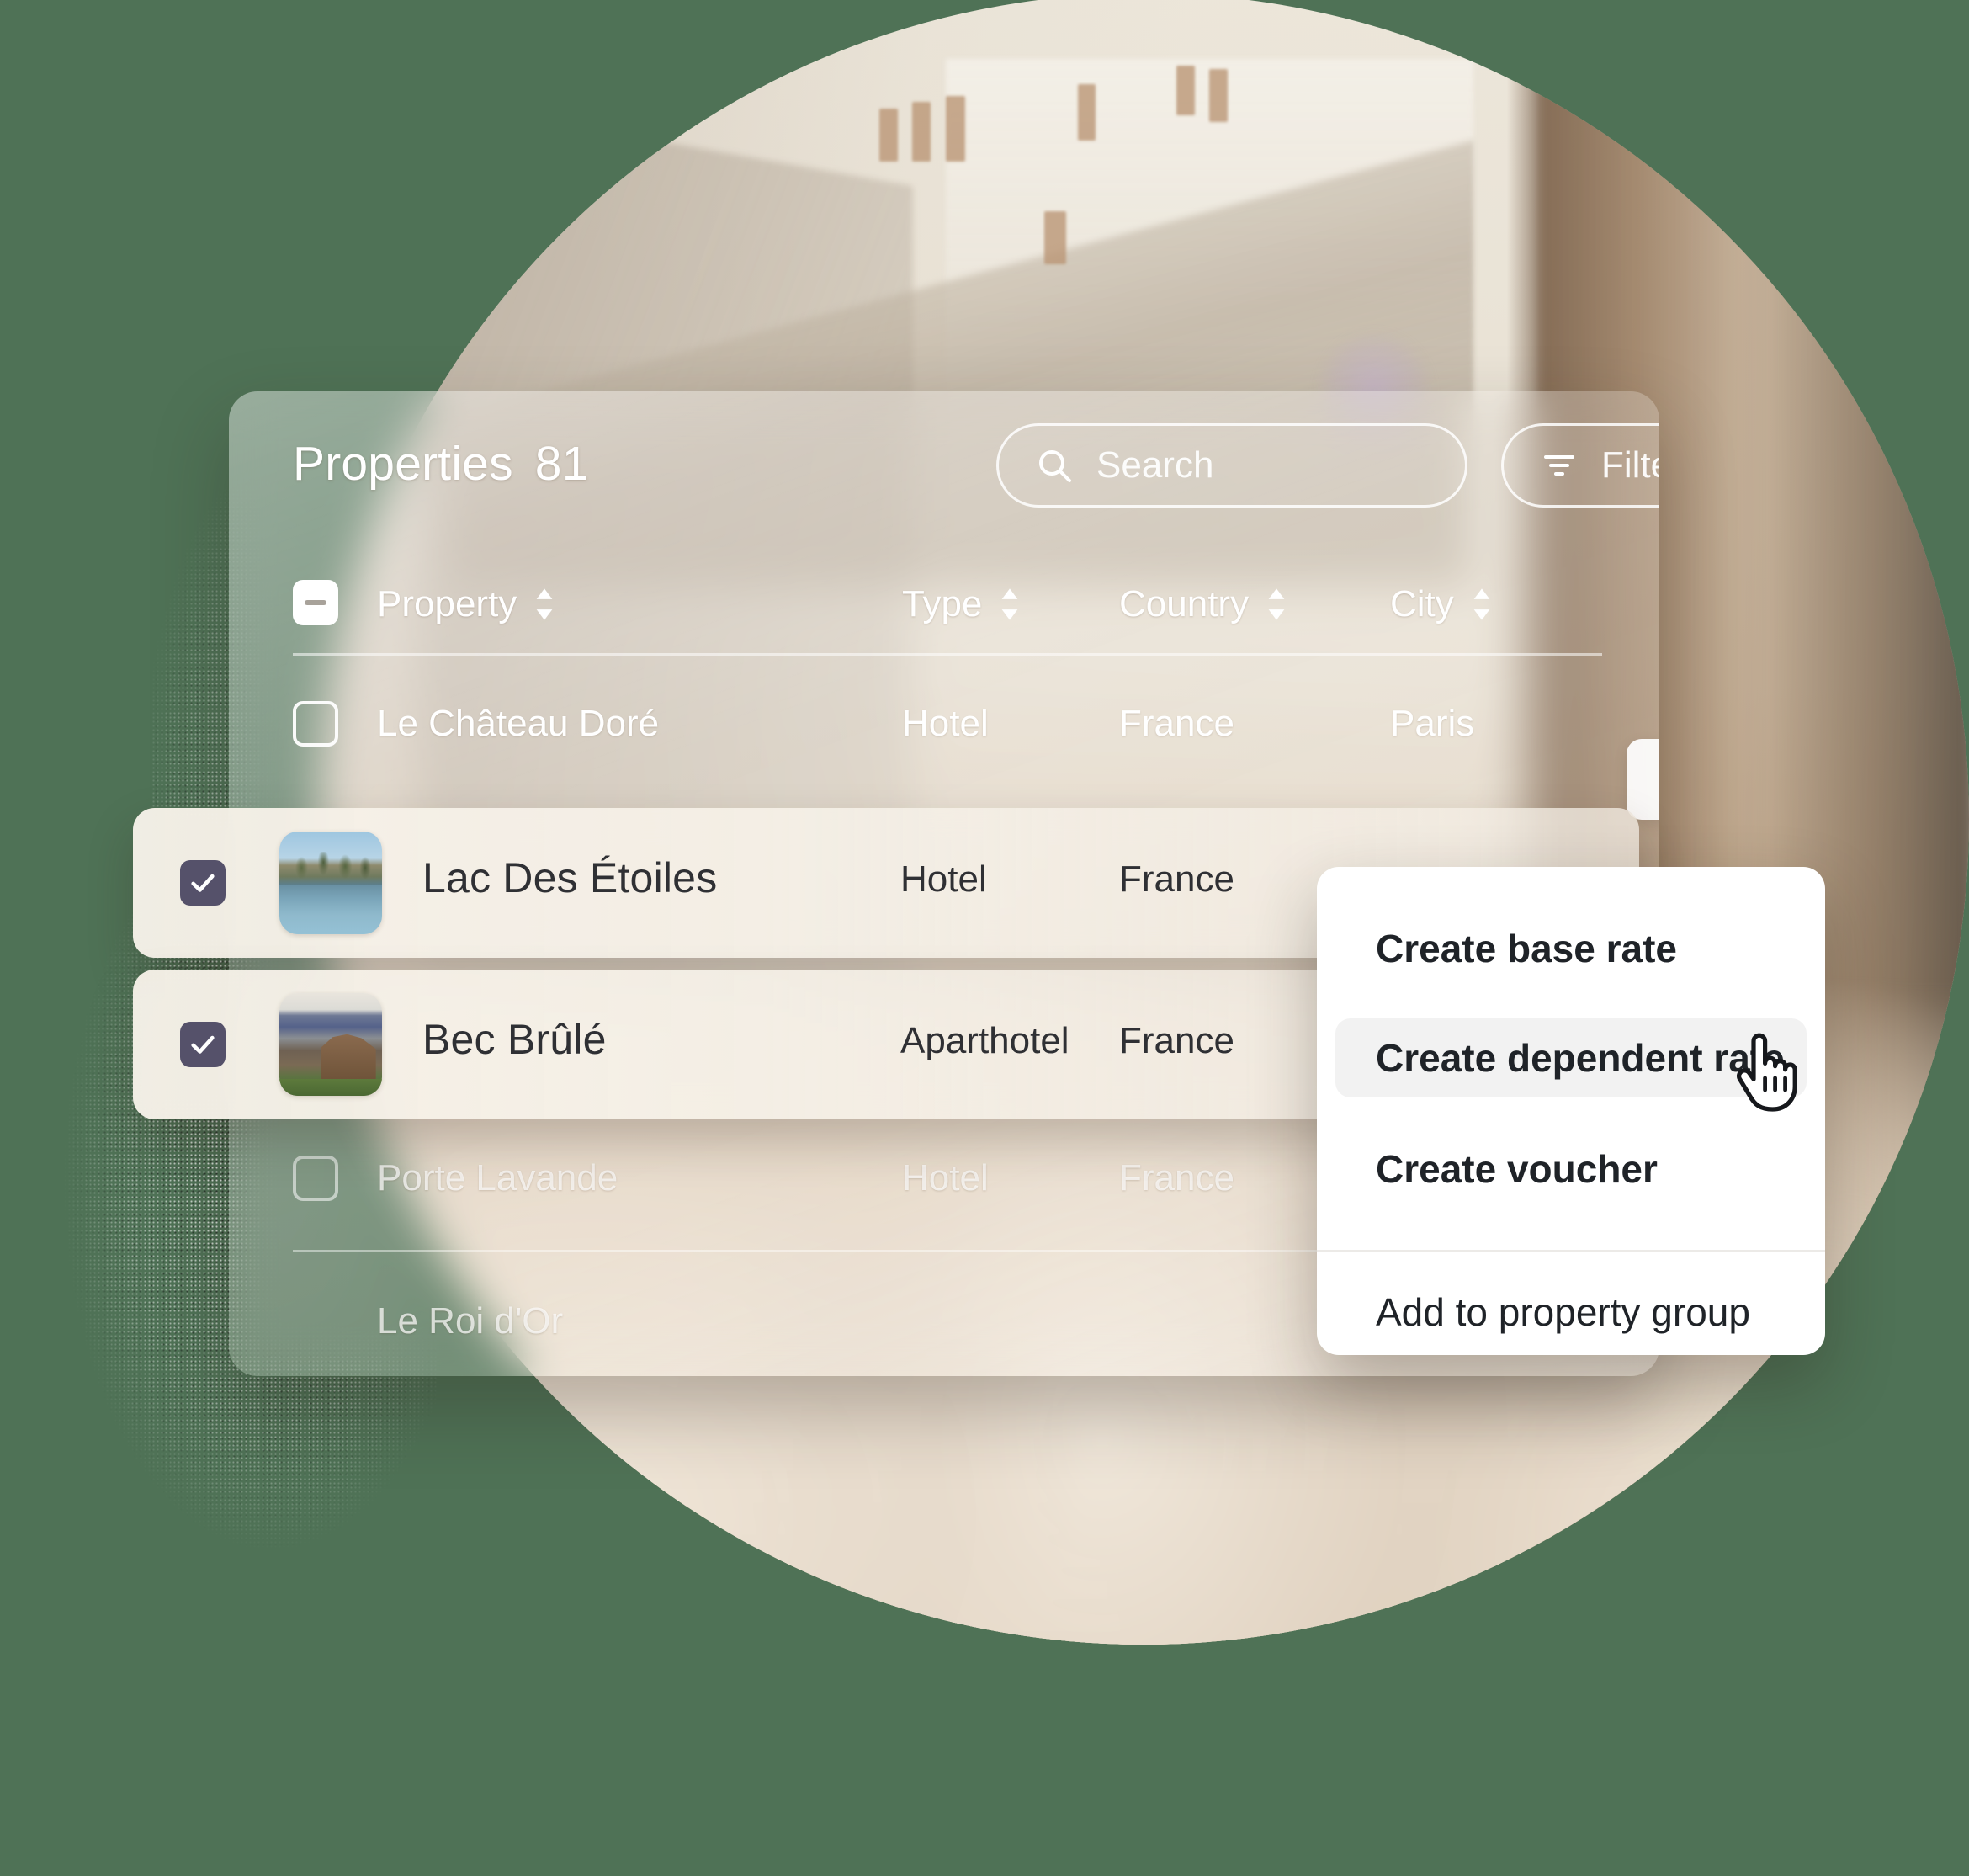 This screenshot has height=1876, width=1969. I want to click on row-action-pill, so click(1643, 780).